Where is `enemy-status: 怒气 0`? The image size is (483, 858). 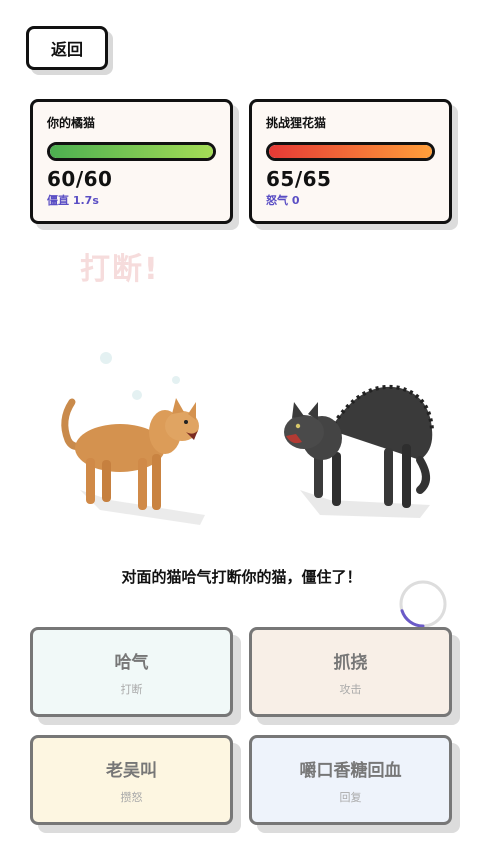
enemy-status: 怒气 0 is located at coordinates (283, 200).